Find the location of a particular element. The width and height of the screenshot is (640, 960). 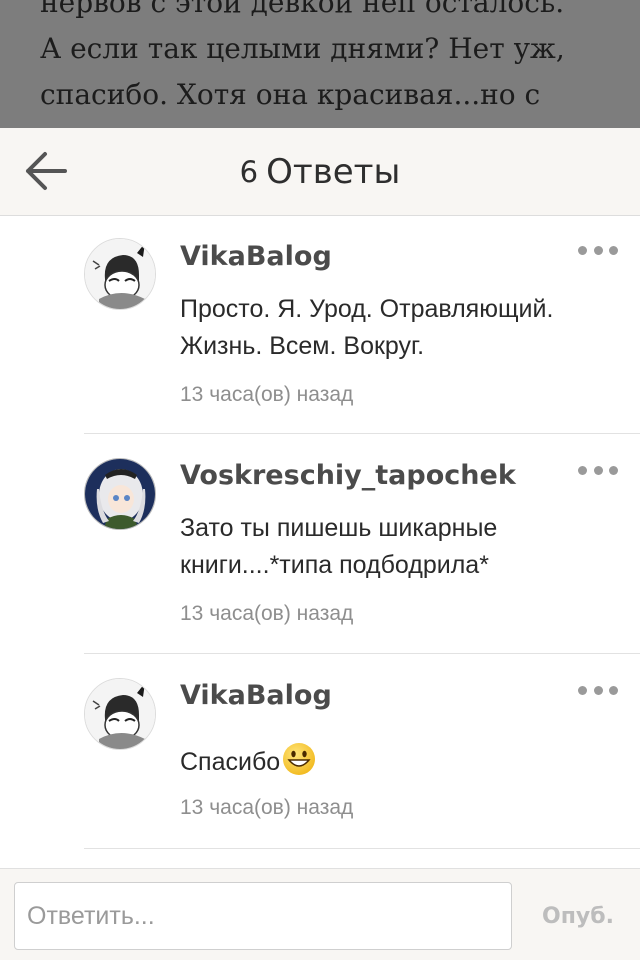

post-button: Опуб. is located at coordinates (578, 916).